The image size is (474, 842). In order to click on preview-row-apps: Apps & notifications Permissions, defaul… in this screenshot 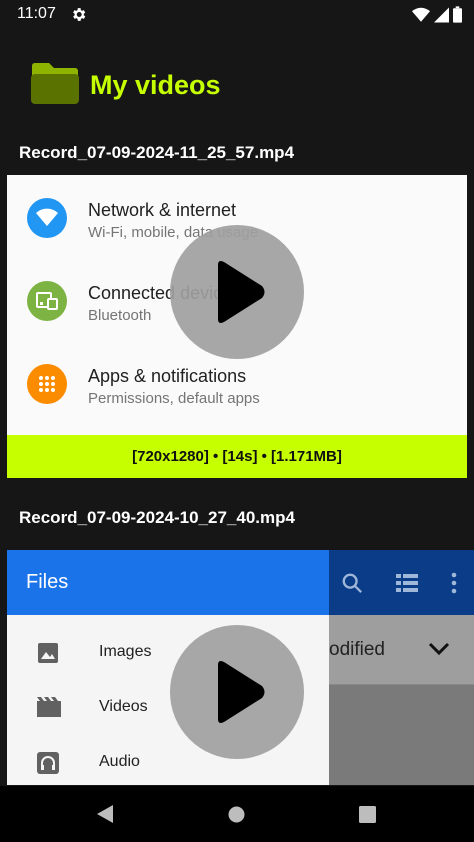, I will do `click(237, 389)`.